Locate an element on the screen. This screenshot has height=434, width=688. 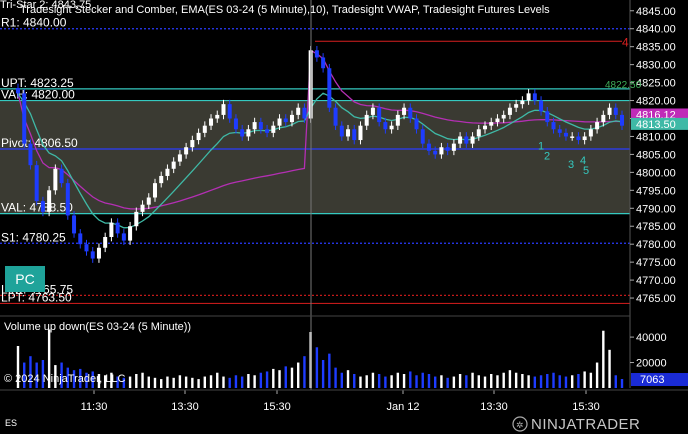
pc-button: PC is located at coordinates (25, 279).